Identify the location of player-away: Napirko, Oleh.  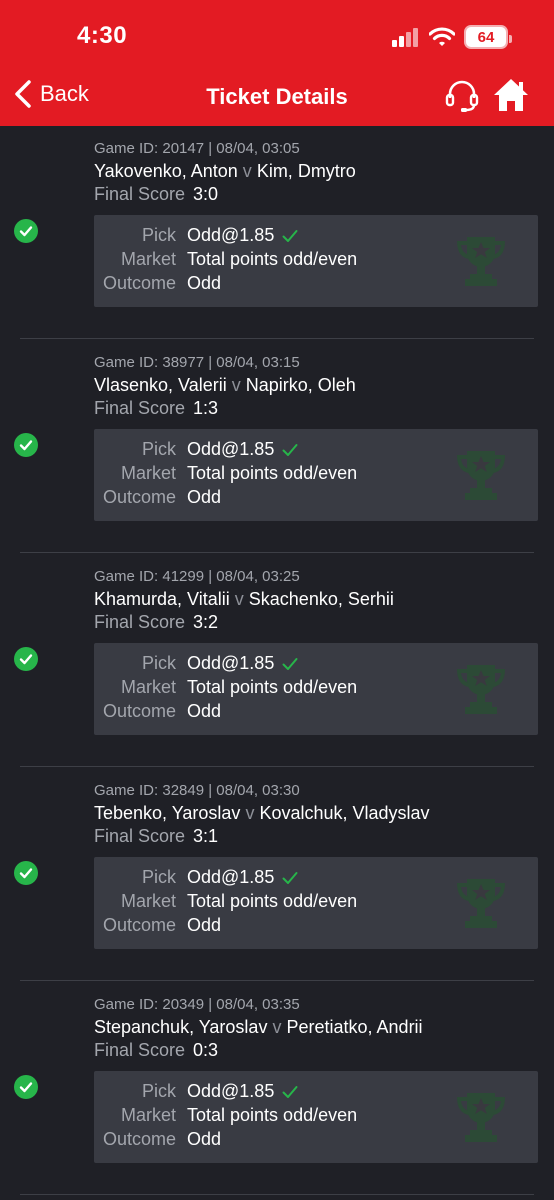
(300, 385).